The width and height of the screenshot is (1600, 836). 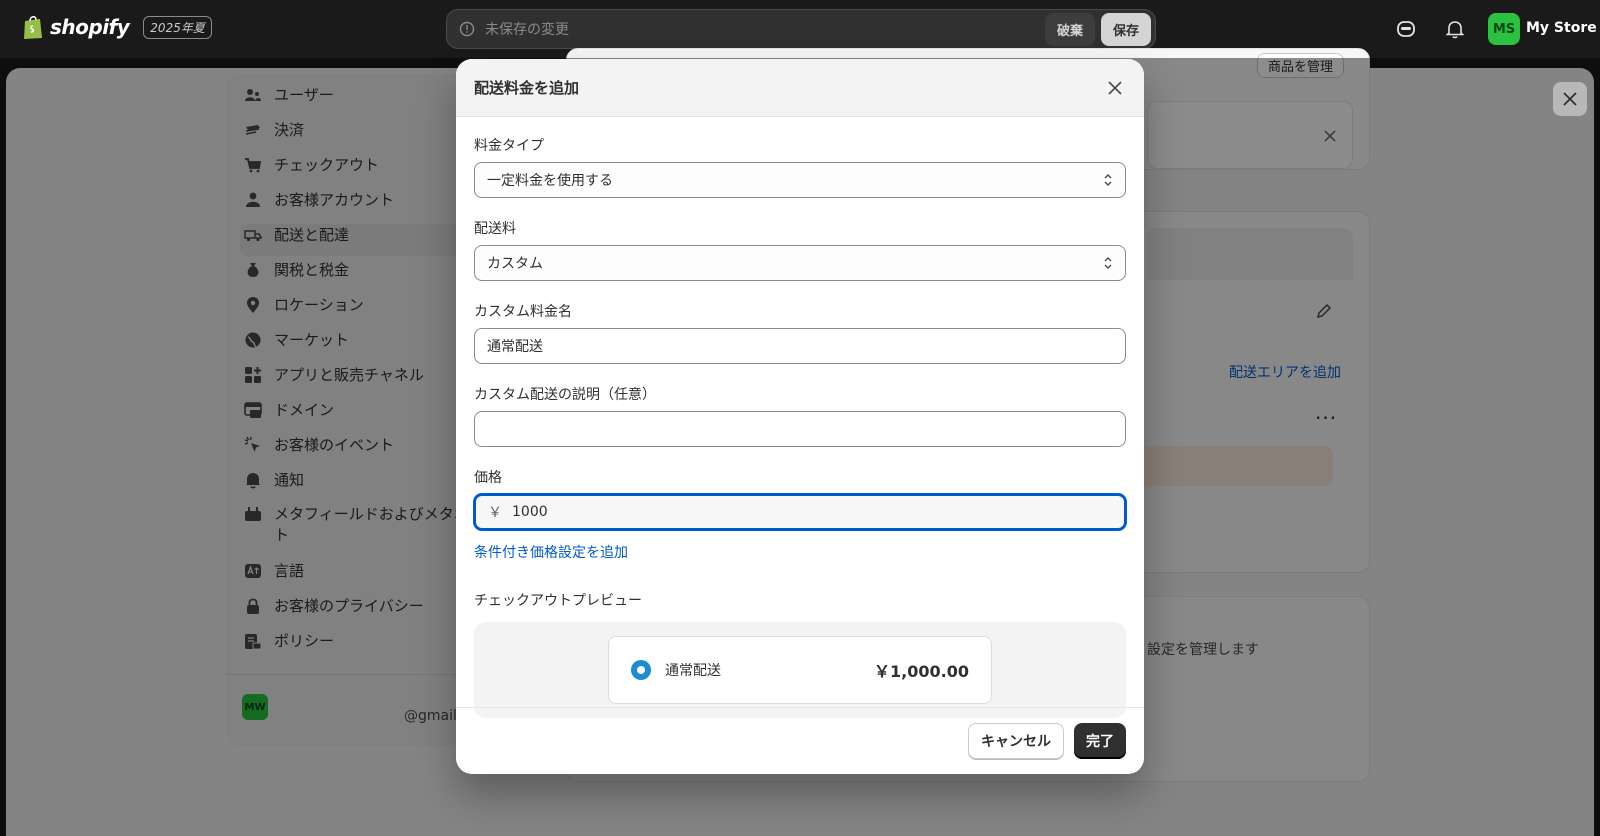 What do you see at coordinates (800, 512) in the screenshot?
I see `price-input: ￥ 1000` at bounding box center [800, 512].